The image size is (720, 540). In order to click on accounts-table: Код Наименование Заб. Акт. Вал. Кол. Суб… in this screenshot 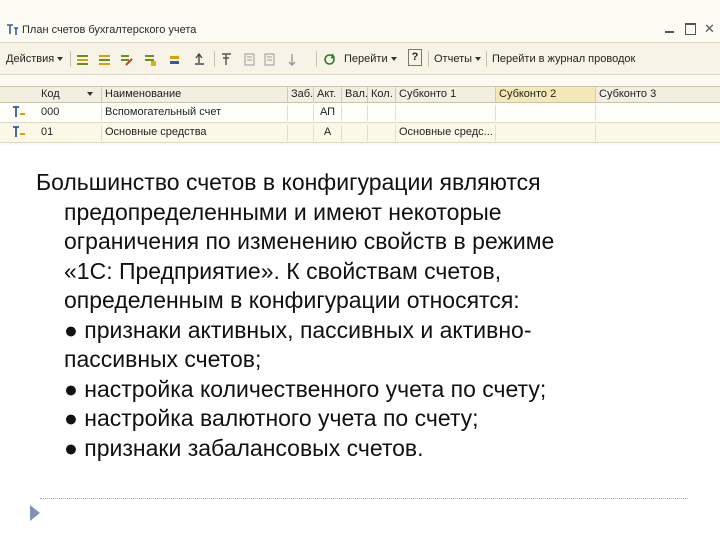, I will do `click(360, 115)`.